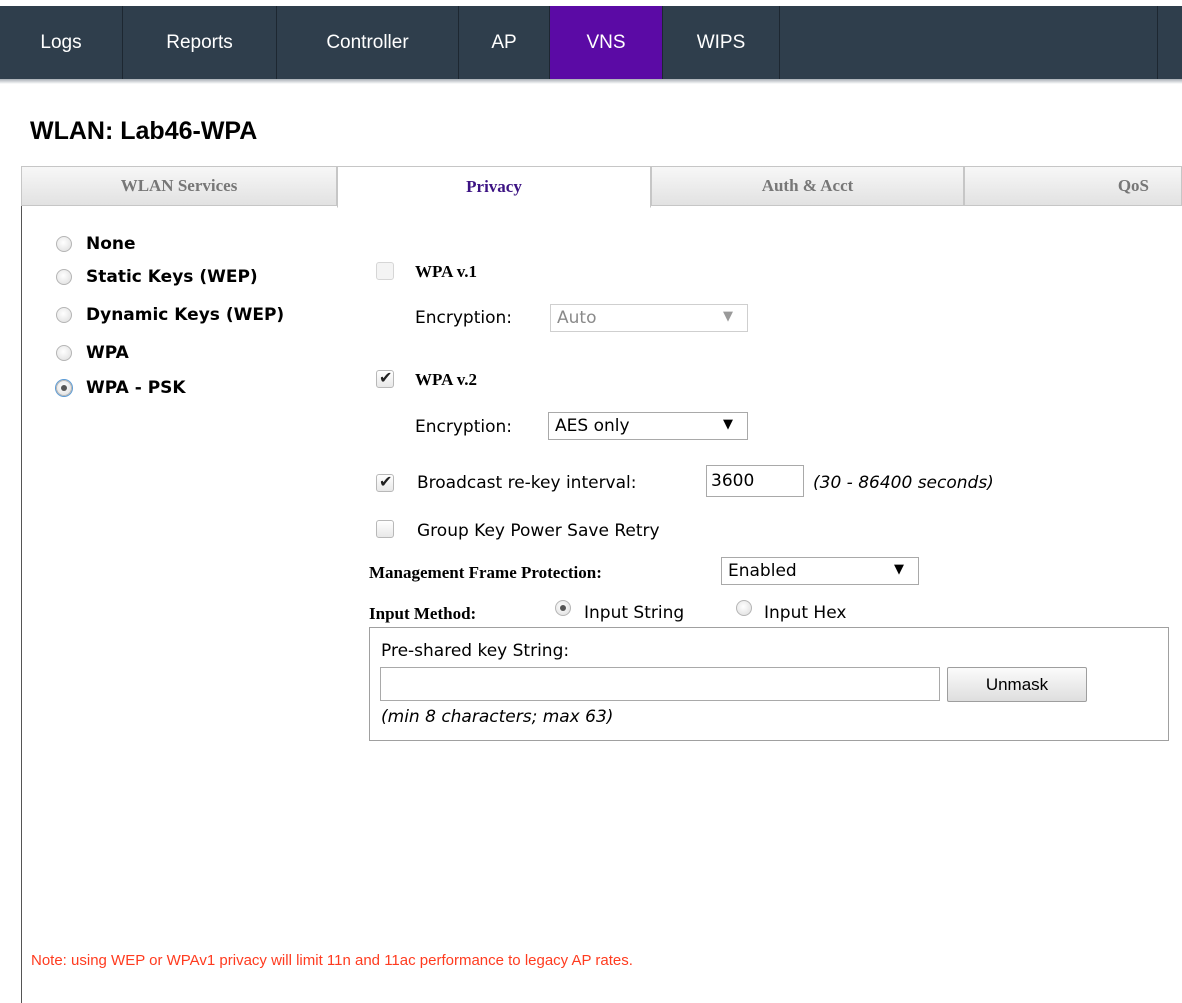 The width and height of the screenshot is (1182, 1003). Describe the element at coordinates (807, 186) in the screenshot. I see `tab-auth-acct: Auth & Acct` at that location.